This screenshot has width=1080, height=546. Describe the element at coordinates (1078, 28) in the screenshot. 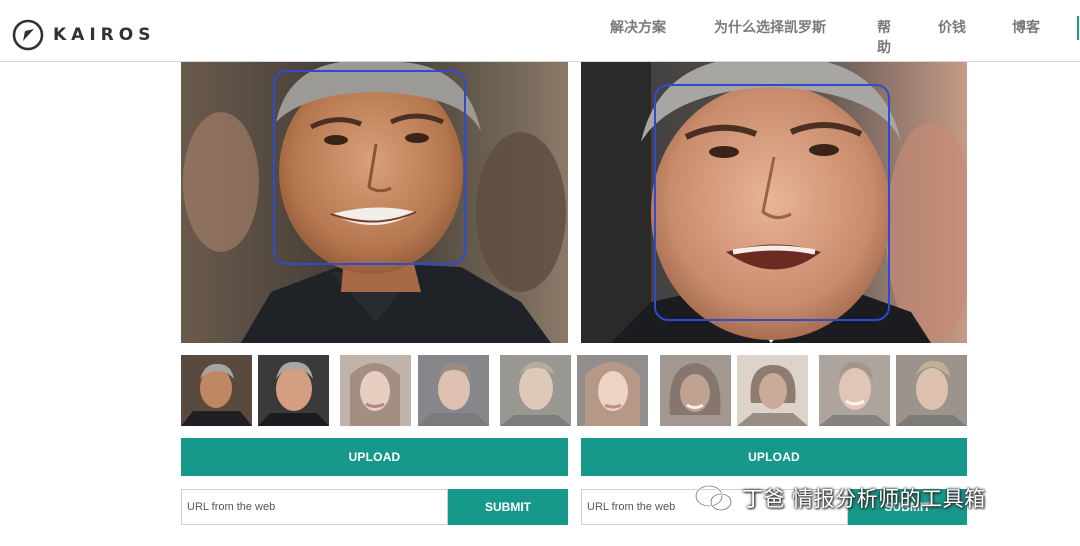

I see `nav-cta-edge` at that location.